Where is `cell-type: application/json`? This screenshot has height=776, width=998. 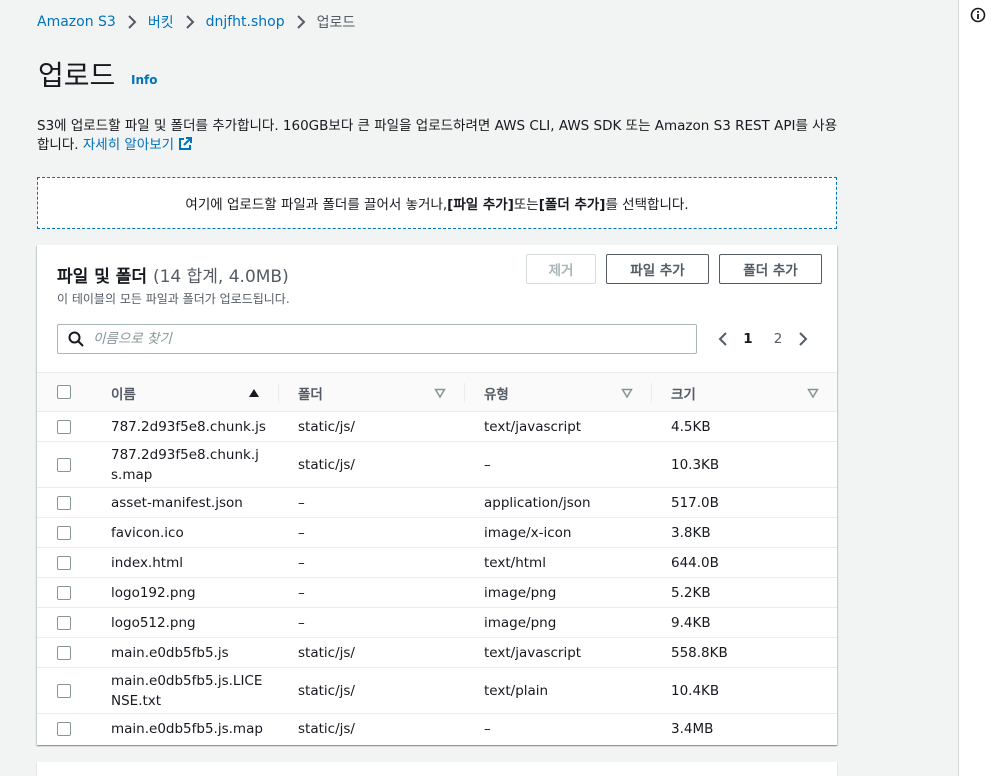
cell-type: application/json is located at coordinates (537, 502).